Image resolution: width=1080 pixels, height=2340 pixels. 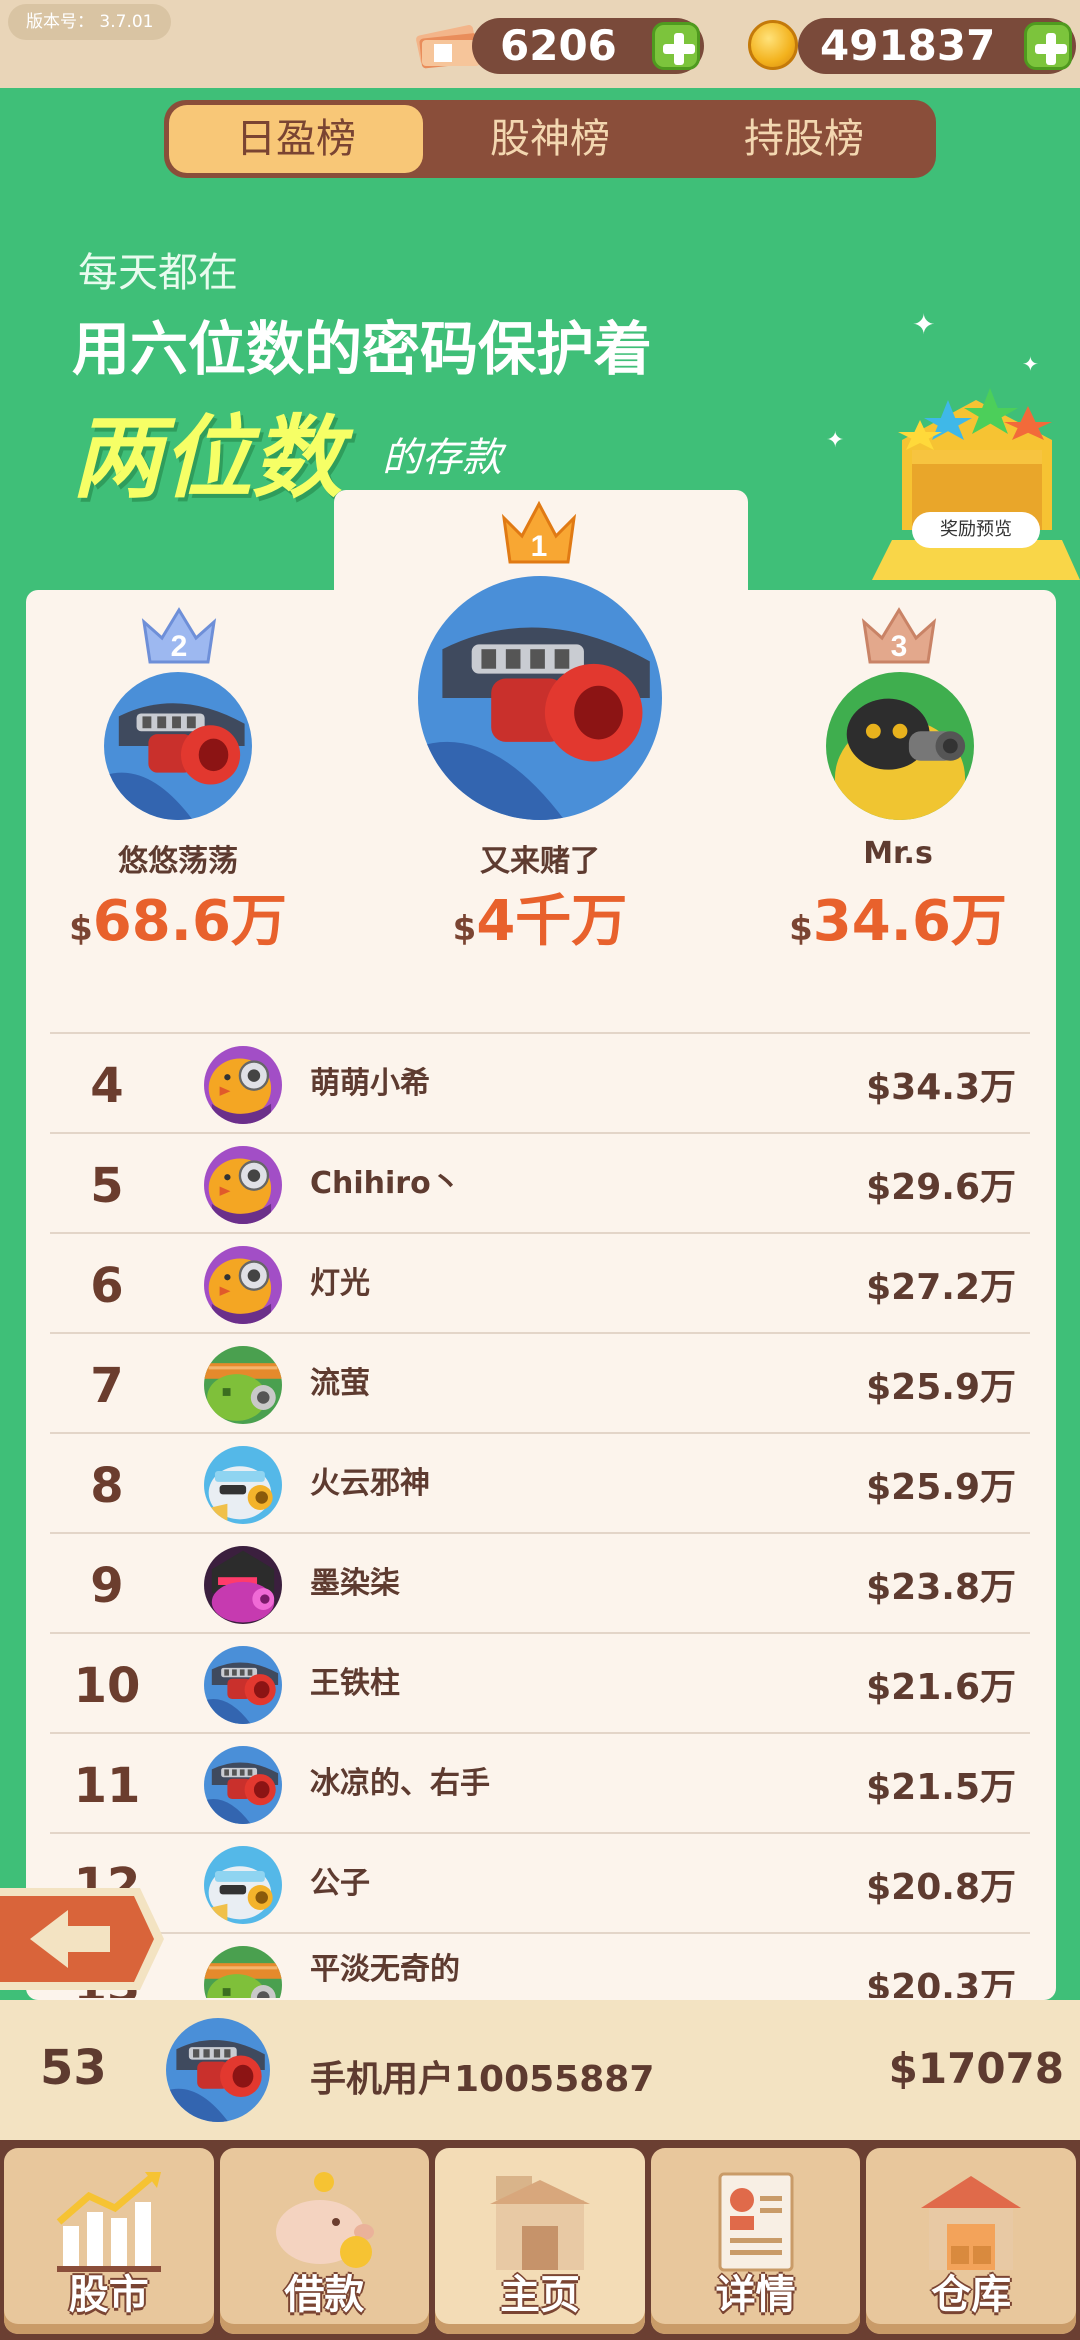 I want to click on row-amount: $21.5万, so click(x=941, y=1787).